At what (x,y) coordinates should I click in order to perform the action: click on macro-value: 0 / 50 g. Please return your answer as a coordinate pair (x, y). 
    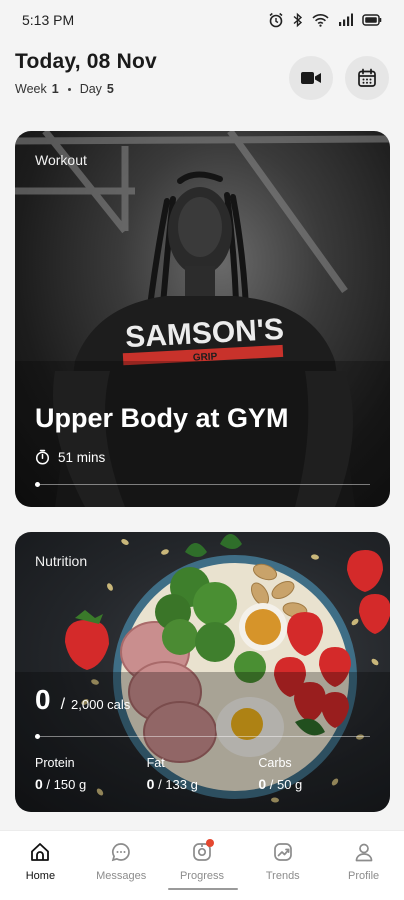
    Looking at the image, I should click on (280, 784).